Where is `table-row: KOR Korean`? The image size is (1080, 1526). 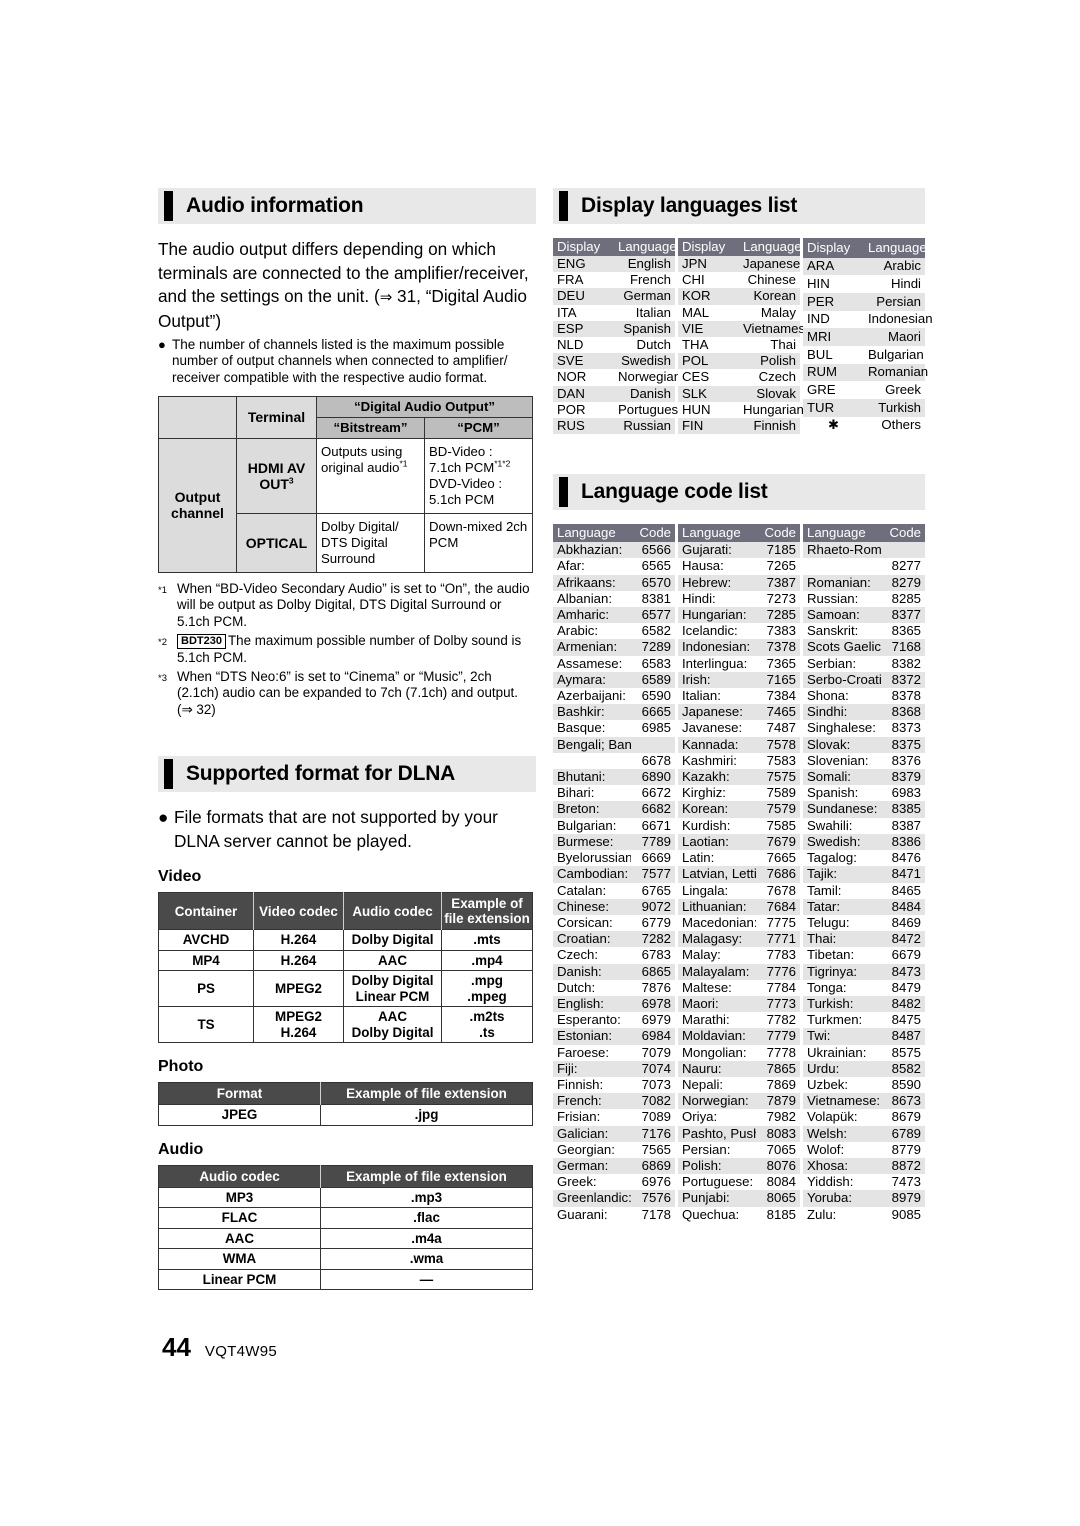
table-row: KOR Korean is located at coordinates (739, 296).